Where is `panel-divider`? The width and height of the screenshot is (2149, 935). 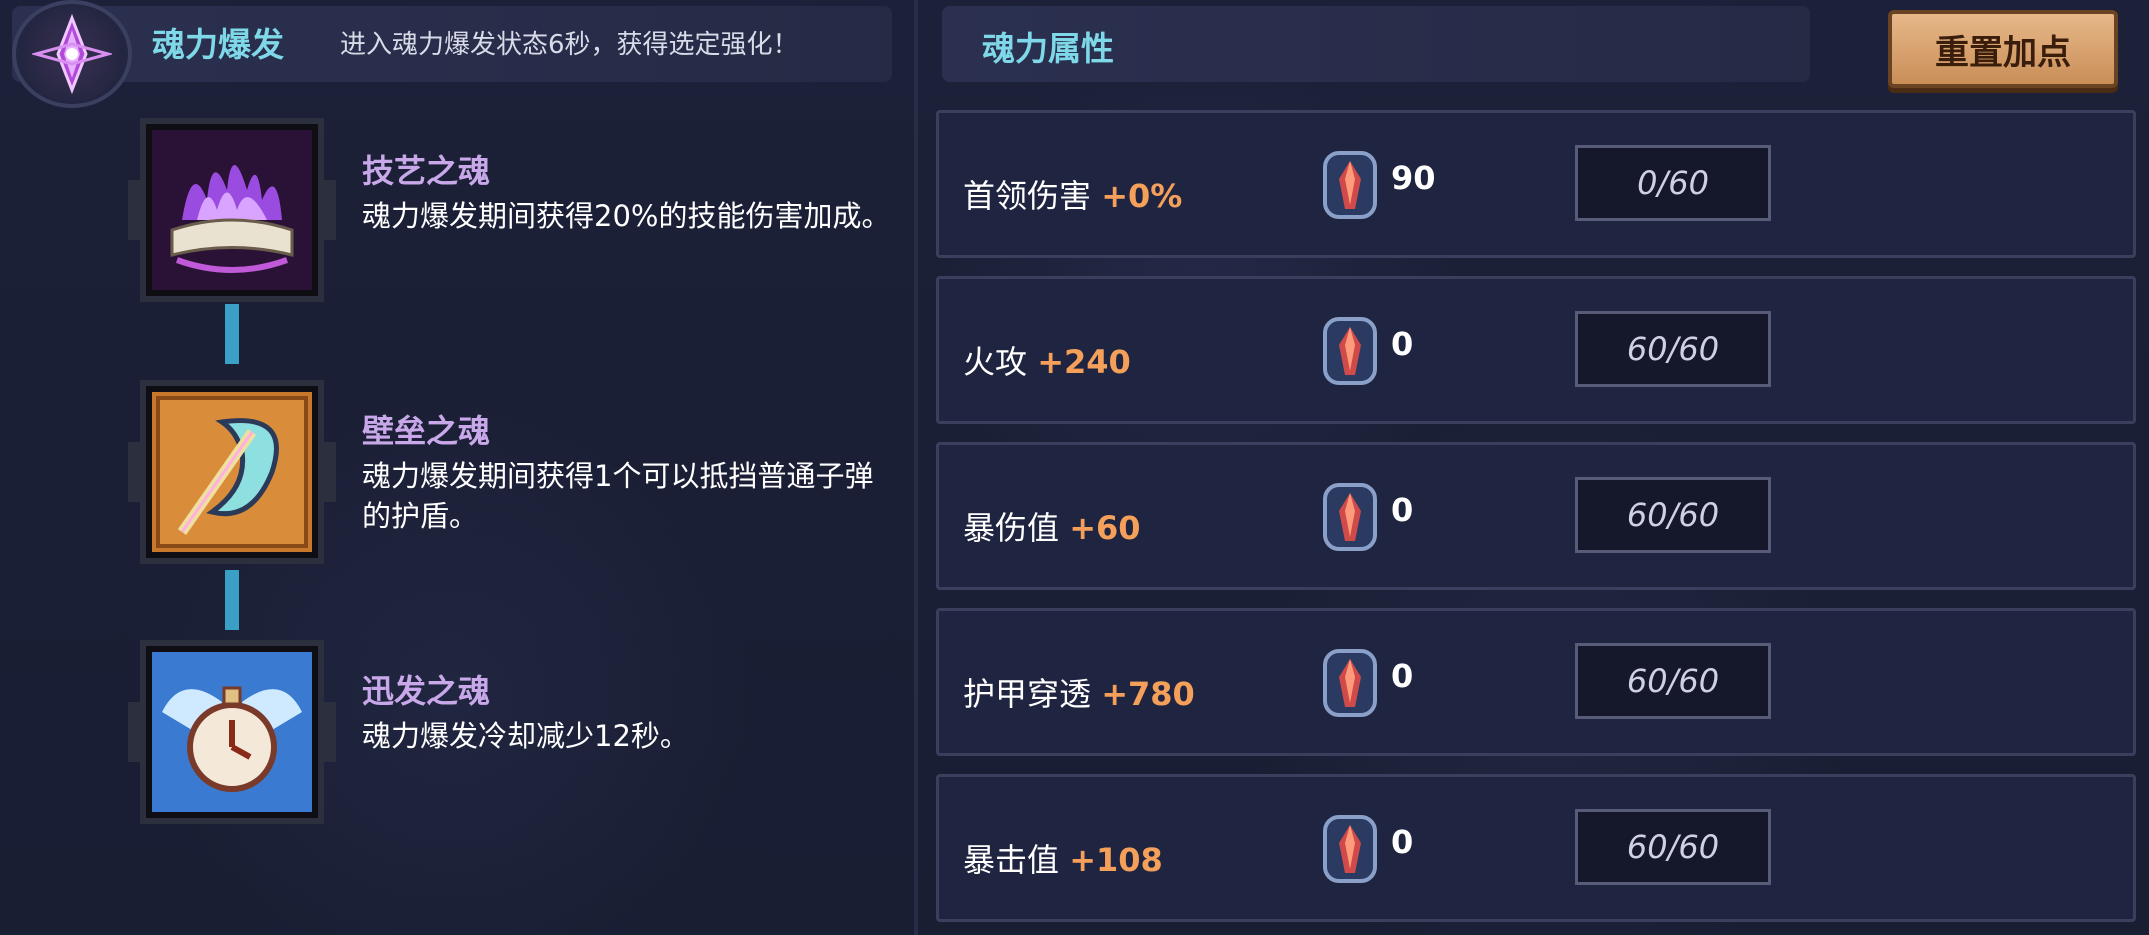
panel-divider is located at coordinates (916, 467).